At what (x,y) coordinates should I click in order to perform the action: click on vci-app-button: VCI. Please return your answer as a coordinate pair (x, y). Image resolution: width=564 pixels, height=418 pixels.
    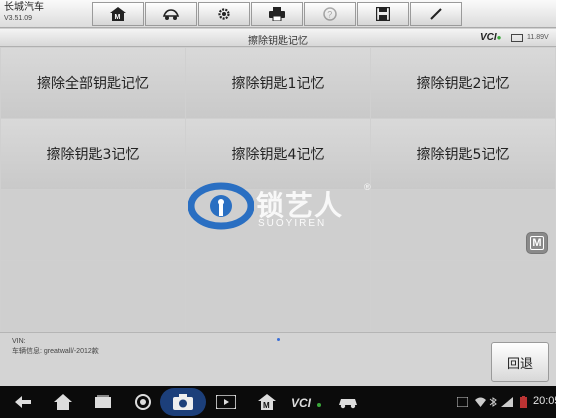
    Looking at the image, I should click on (307, 402).